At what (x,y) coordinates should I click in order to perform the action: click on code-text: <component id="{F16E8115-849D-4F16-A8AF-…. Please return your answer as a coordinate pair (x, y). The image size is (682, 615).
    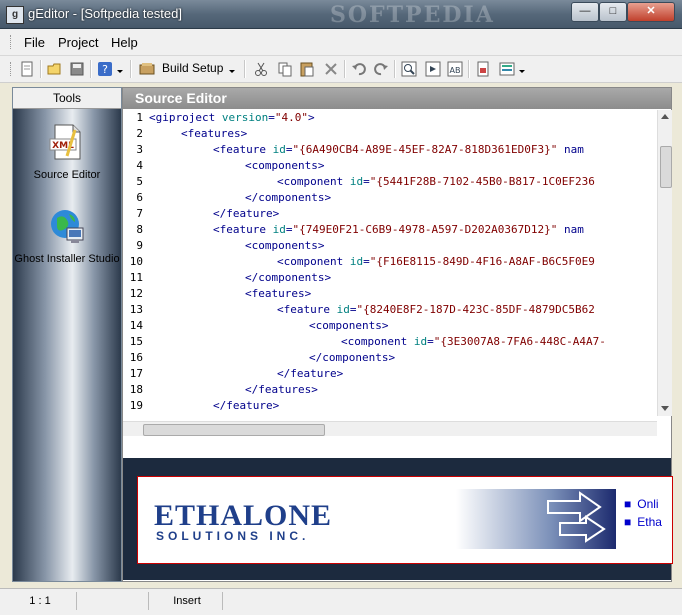
    Looking at the image, I should click on (436, 262).